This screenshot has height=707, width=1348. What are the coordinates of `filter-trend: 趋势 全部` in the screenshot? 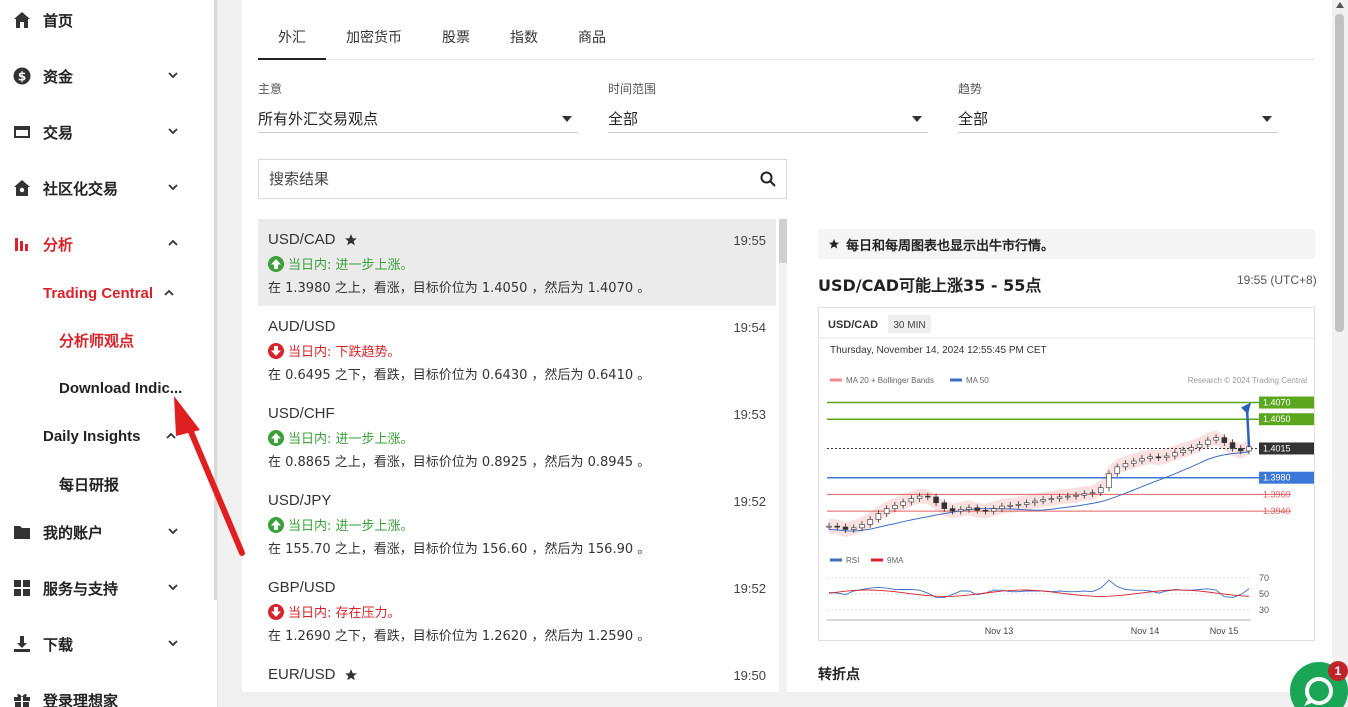 It's located at (1118, 106).